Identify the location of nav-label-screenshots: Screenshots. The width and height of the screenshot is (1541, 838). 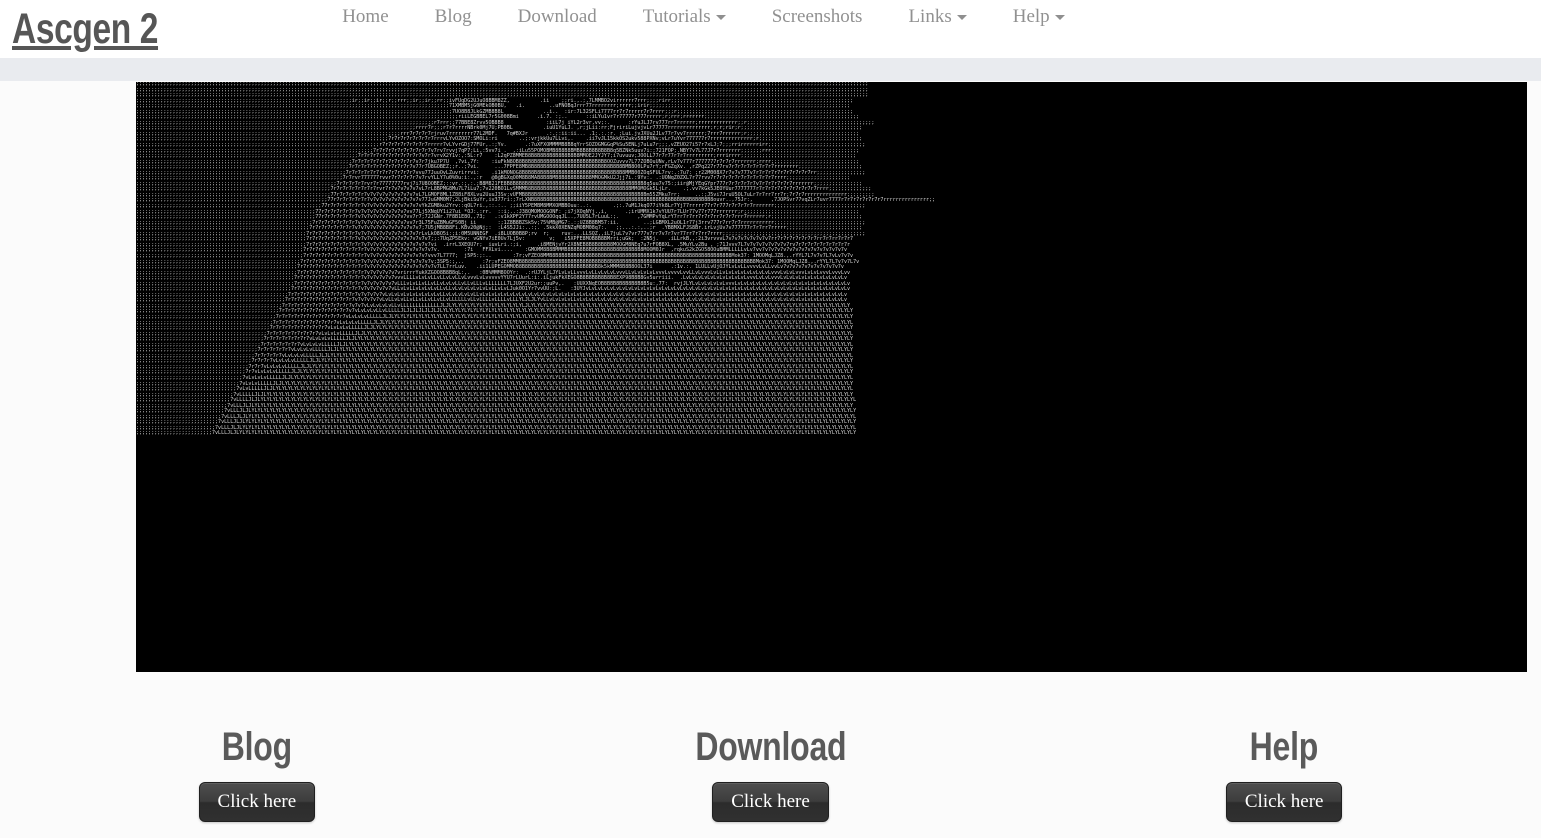
(817, 16).